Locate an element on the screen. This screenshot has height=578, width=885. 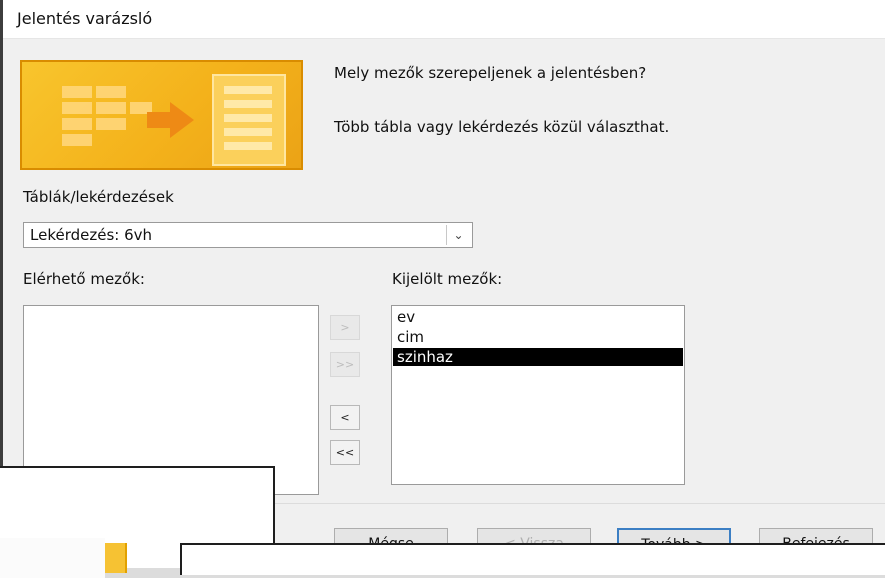
overlapping-window-bottom is located at coordinates (532, 559).